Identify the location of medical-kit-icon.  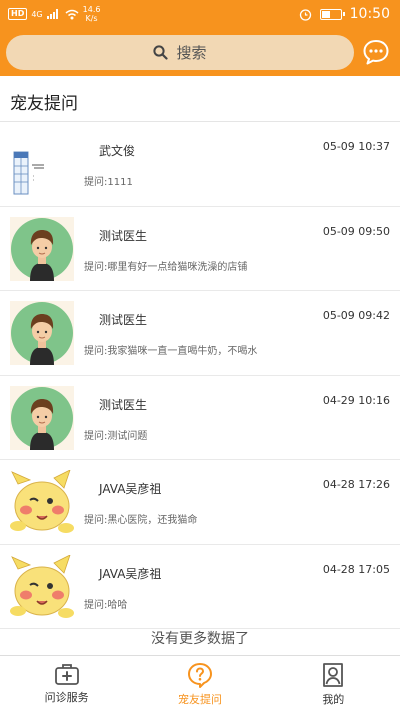
(66, 674).